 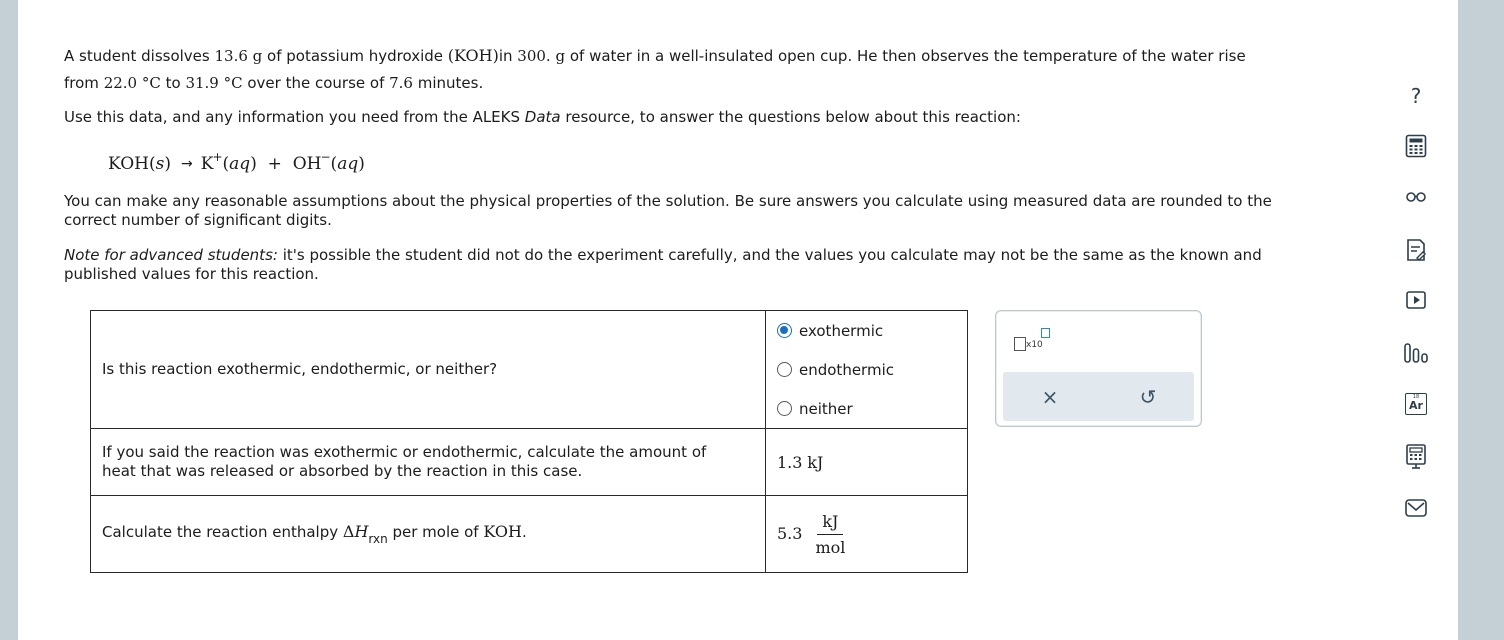 I want to click on glasses-button, so click(x=1416, y=196).